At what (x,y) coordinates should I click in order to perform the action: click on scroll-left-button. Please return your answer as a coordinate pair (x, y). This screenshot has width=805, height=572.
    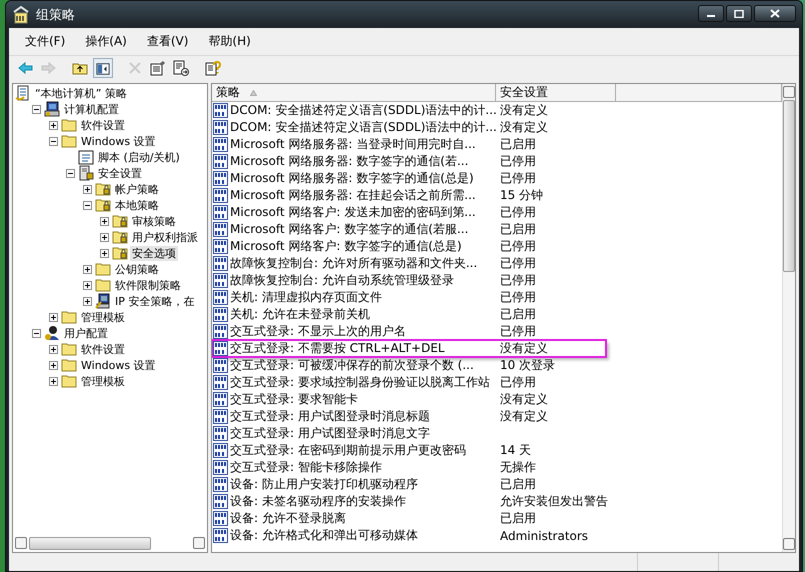
    Looking at the image, I should click on (21, 543).